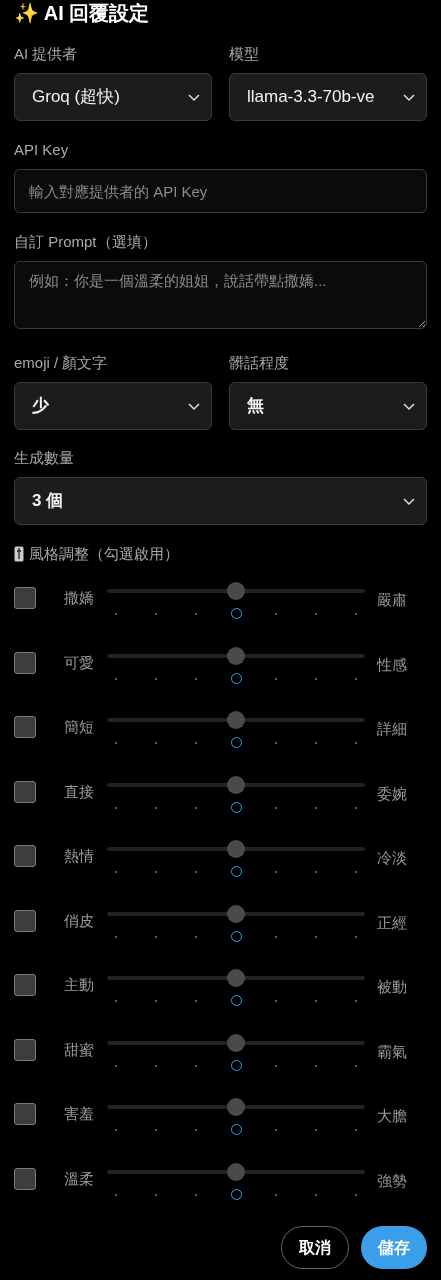 This screenshot has height=1280, width=441. Describe the element at coordinates (44, 458) in the screenshot. I see `field-label: 生成數量` at that location.